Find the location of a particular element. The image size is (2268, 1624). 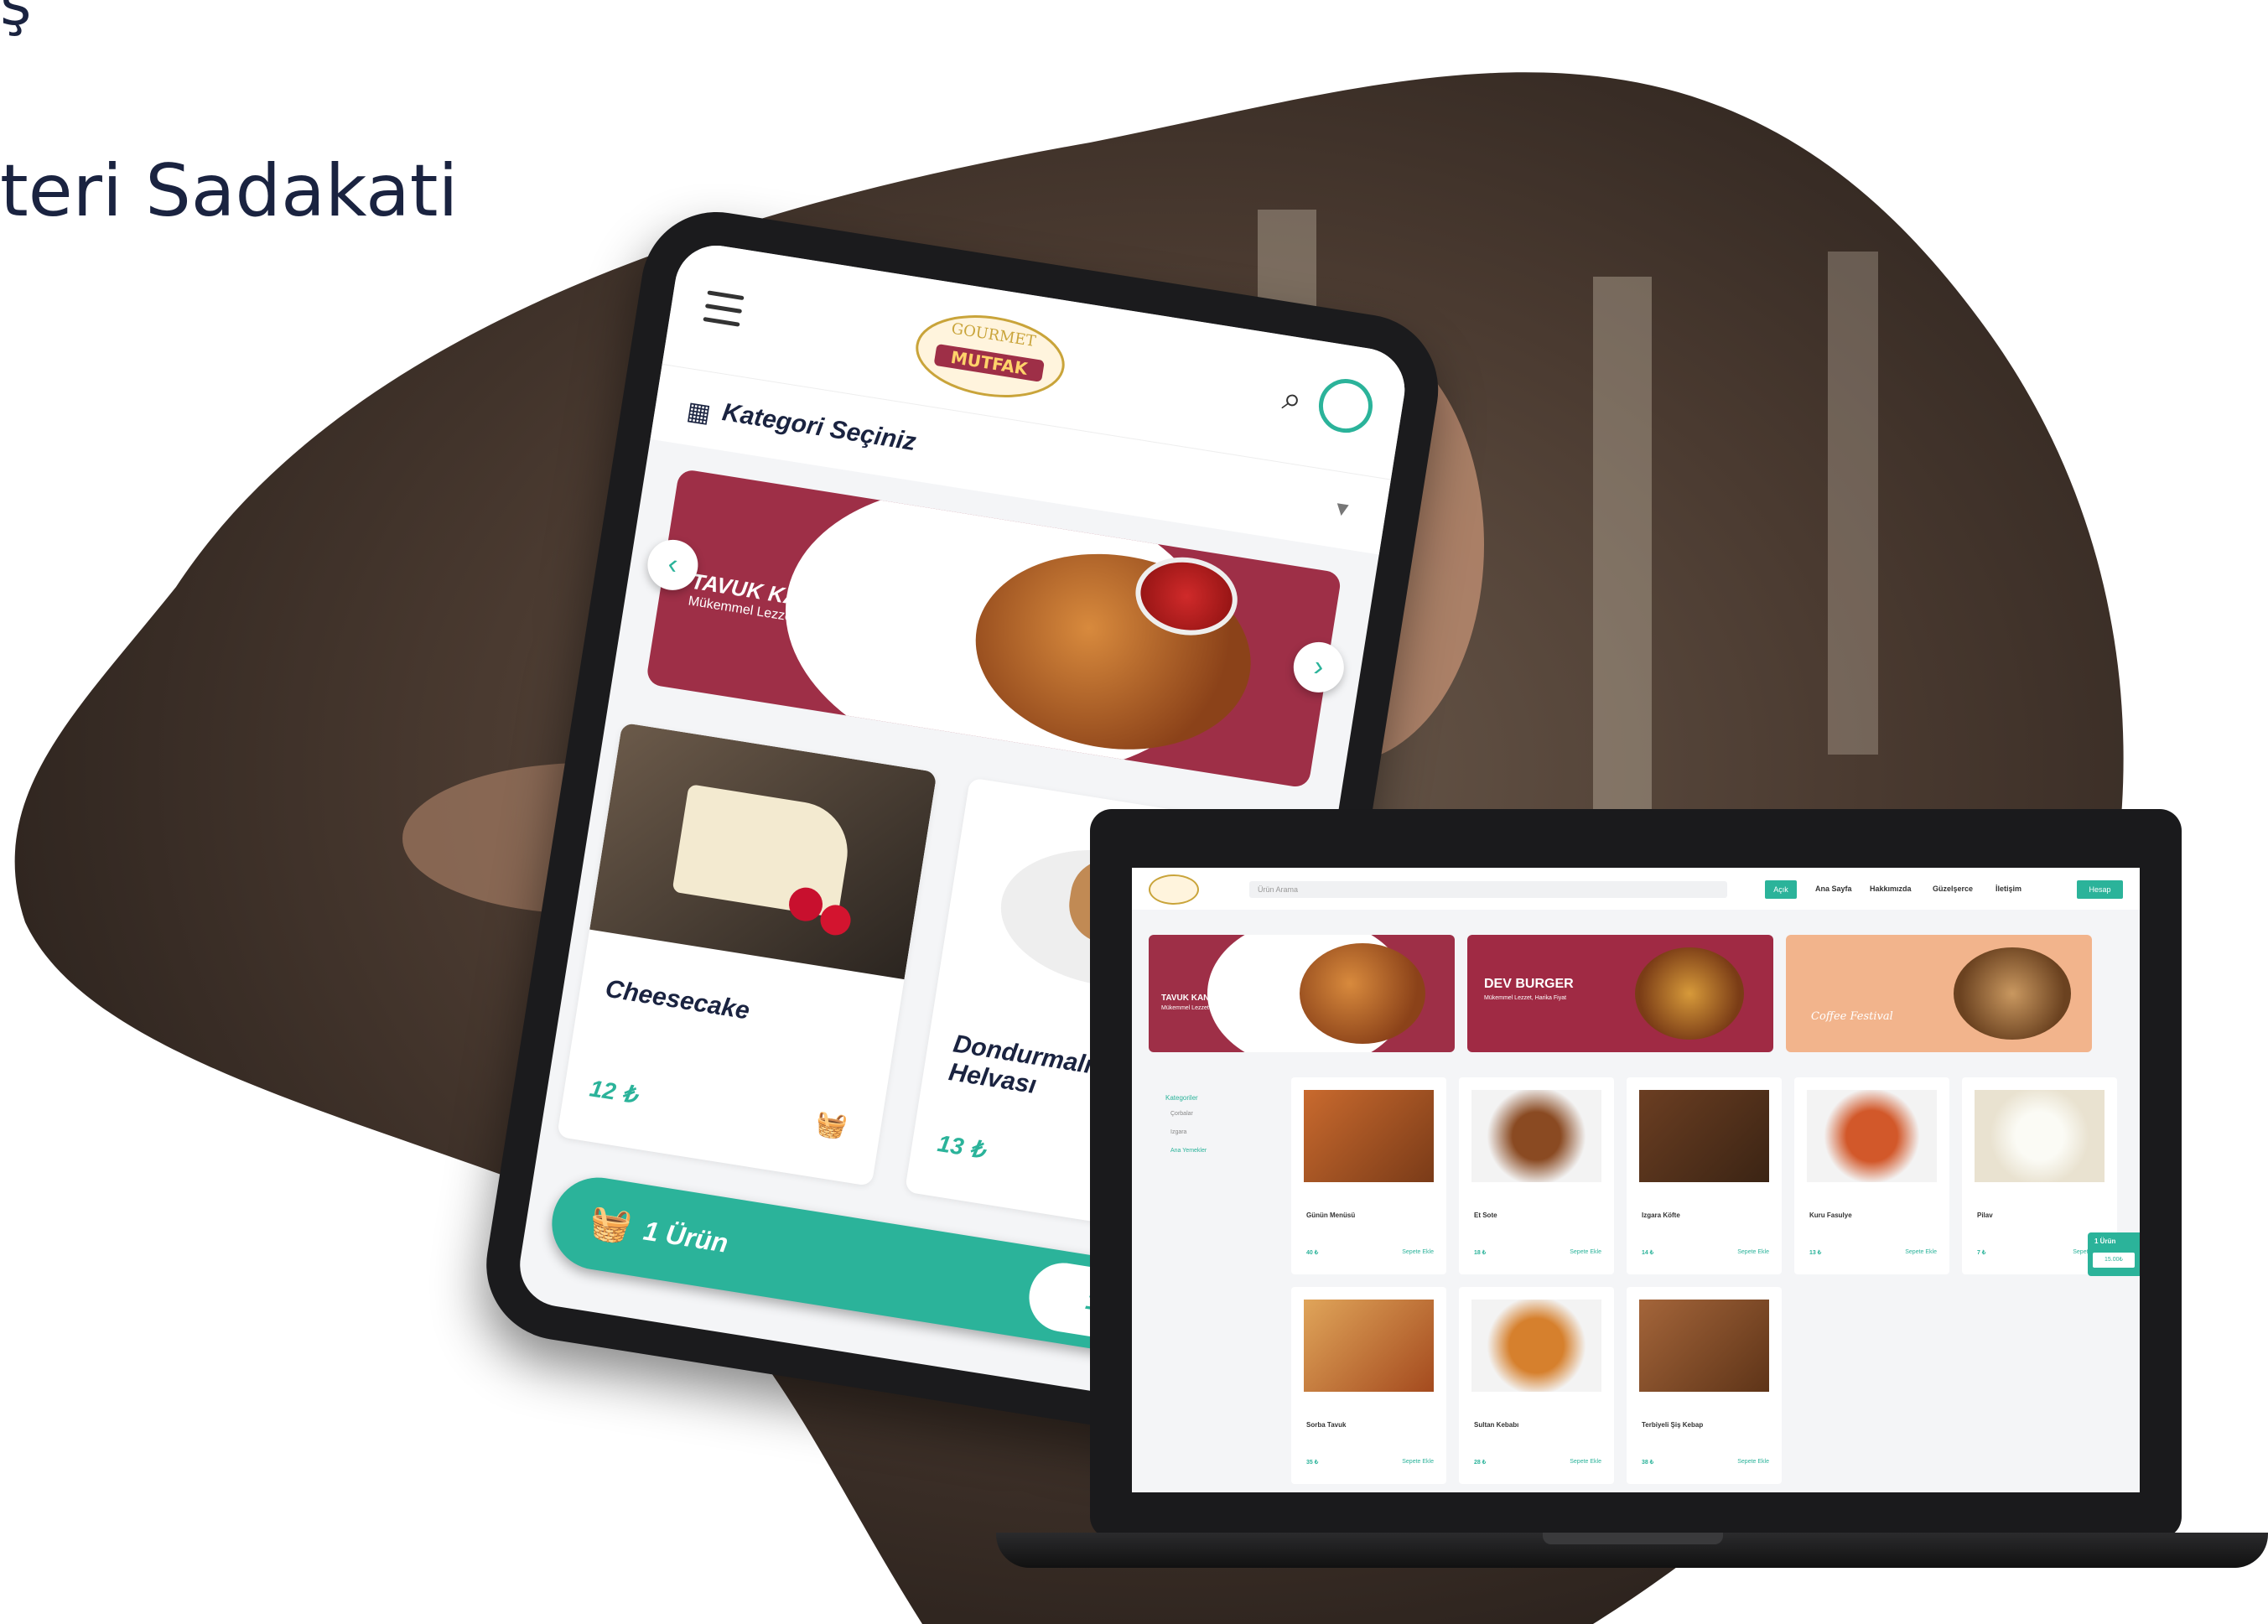

product-price: 7 ₺ is located at coordinates (1982, 1253).